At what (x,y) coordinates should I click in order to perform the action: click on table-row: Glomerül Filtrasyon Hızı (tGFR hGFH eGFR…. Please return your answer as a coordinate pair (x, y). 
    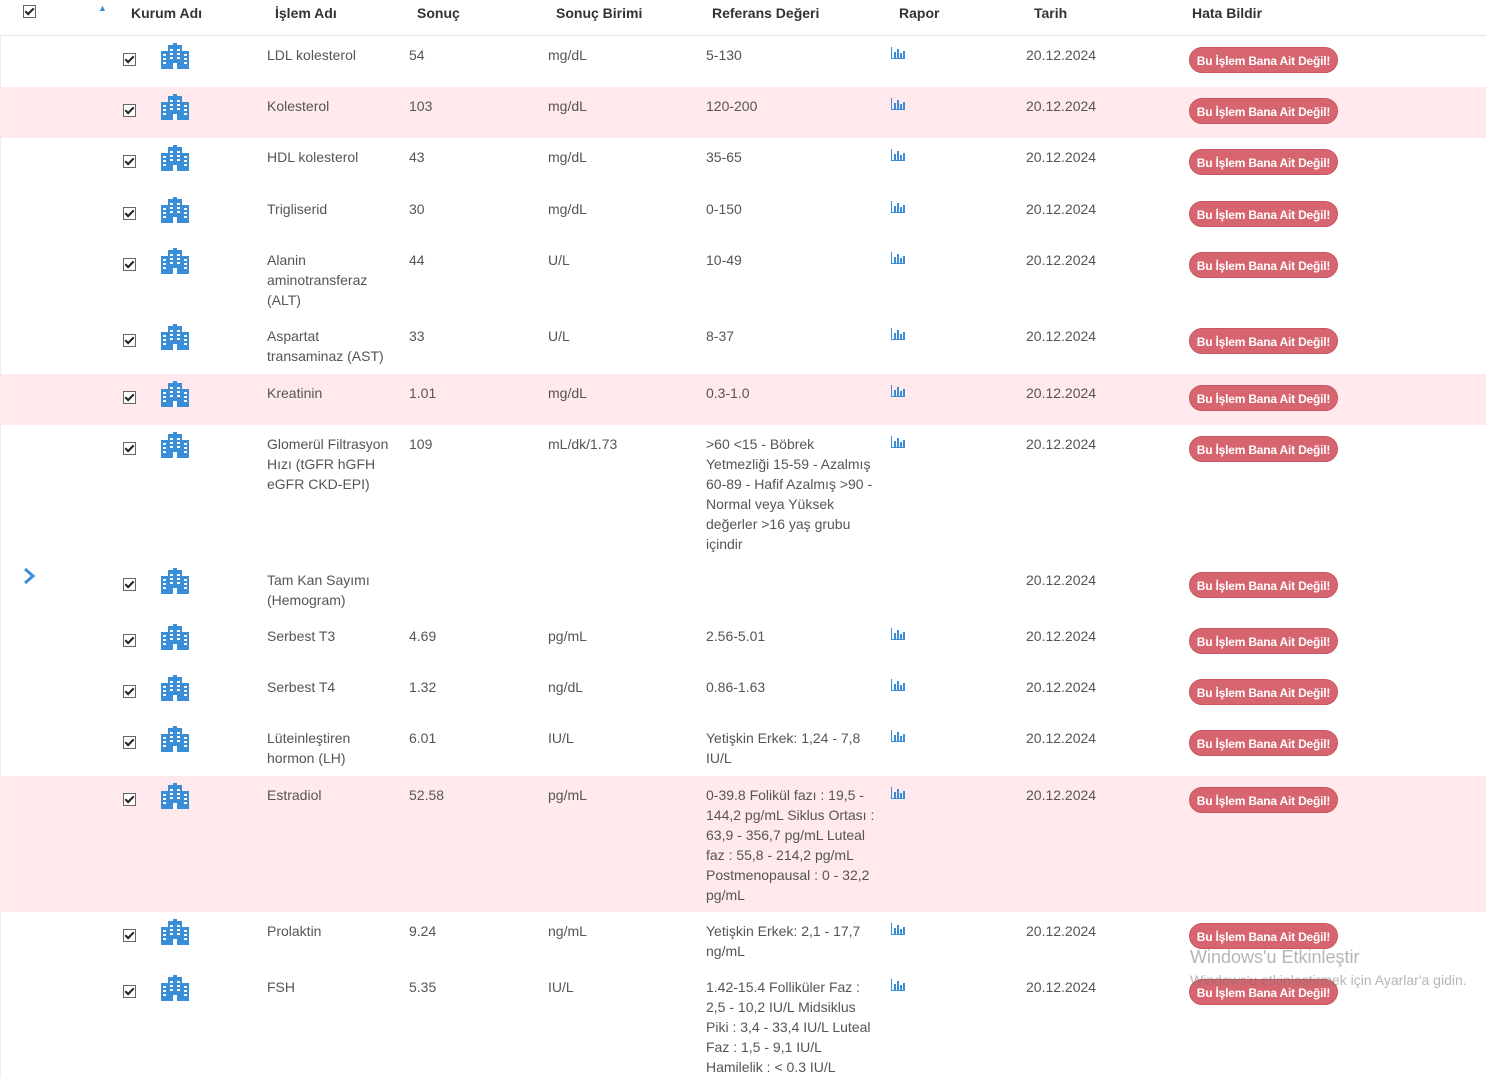
    Looking at the image, I should click on (743, 493).